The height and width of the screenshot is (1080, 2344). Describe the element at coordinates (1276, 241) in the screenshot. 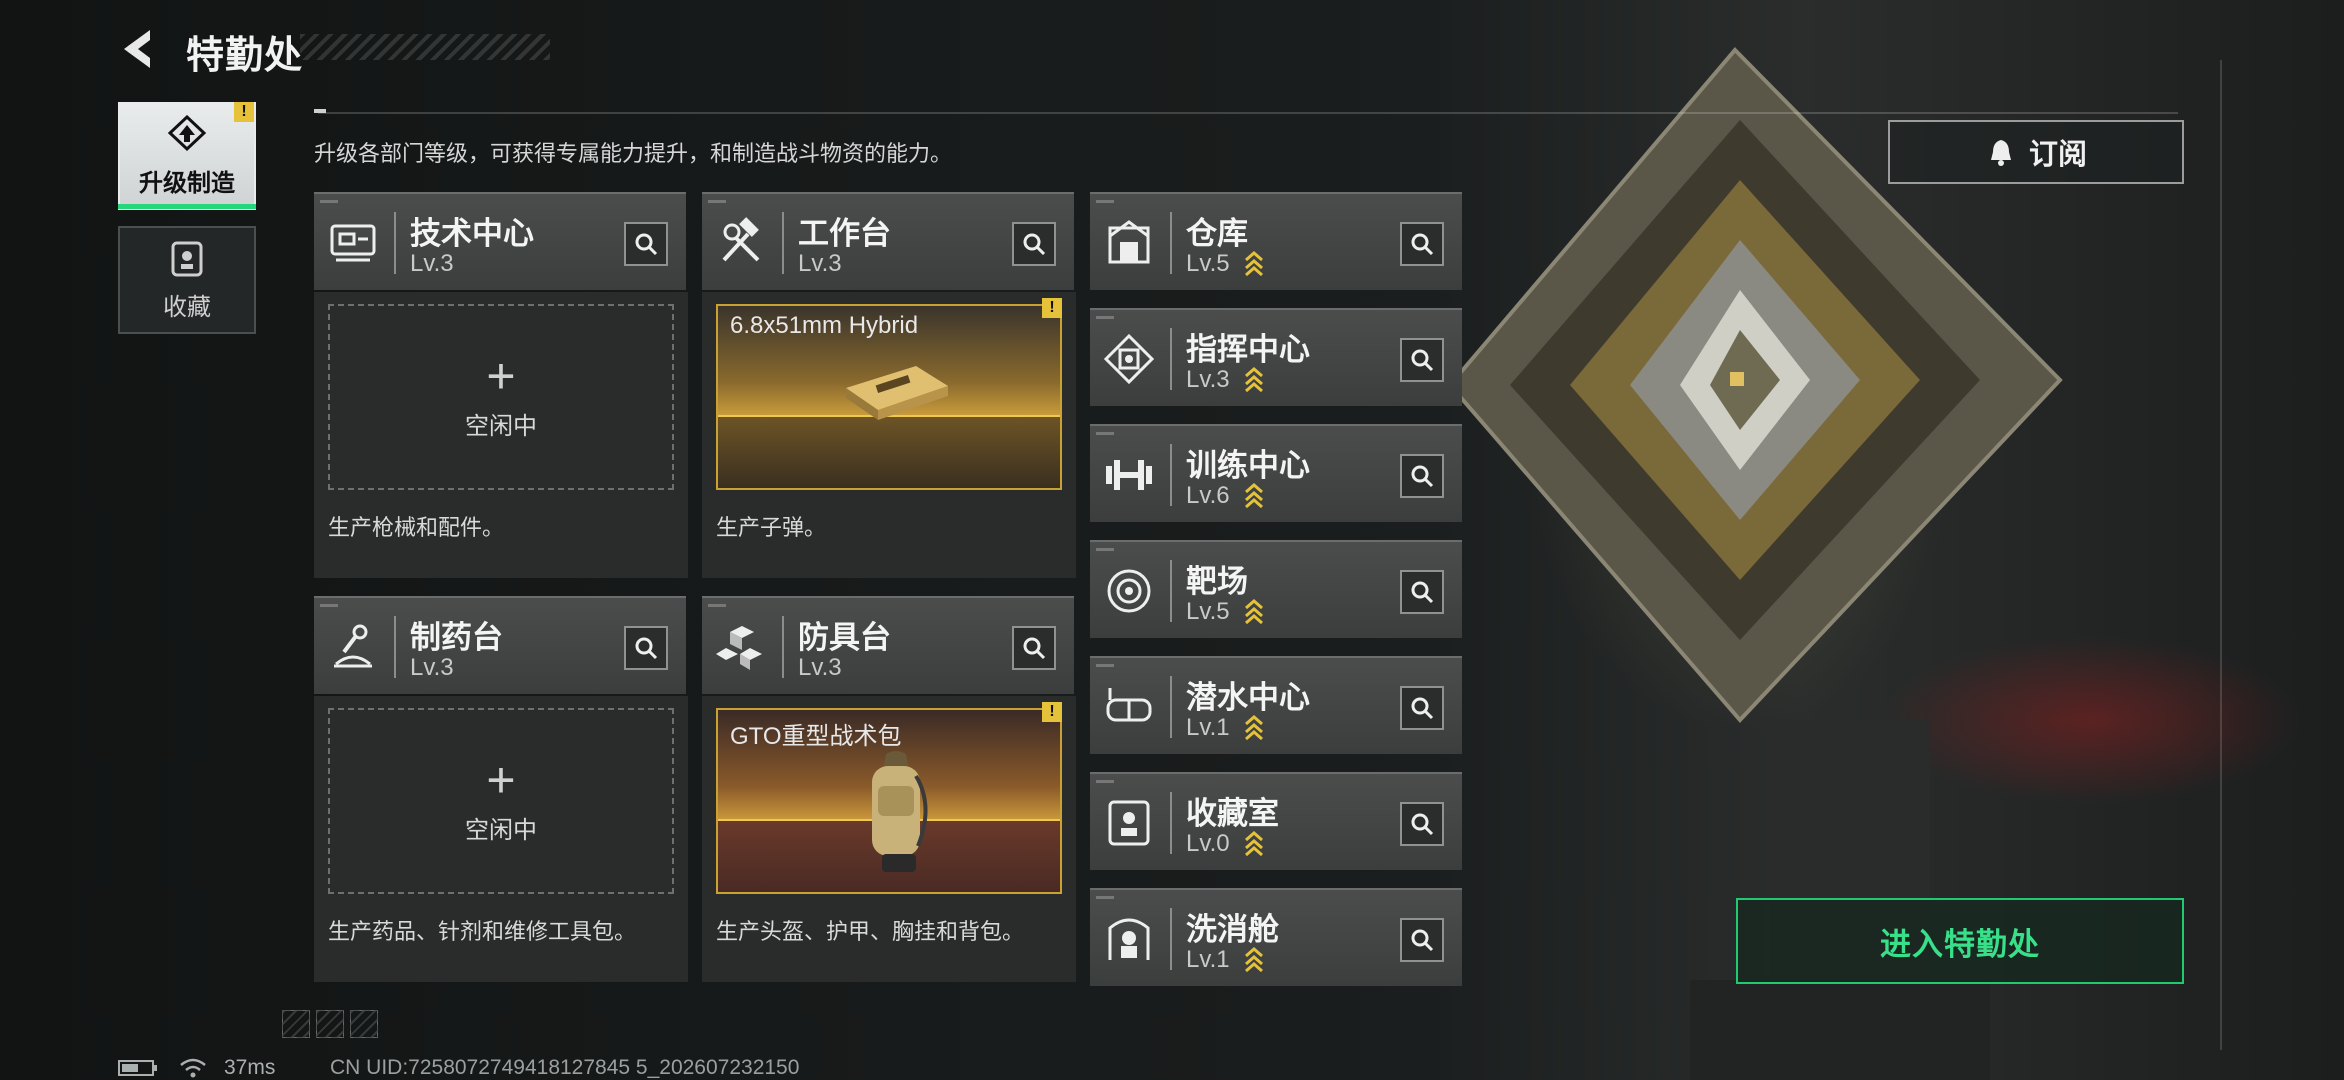

I see `facility-card-warehouse: 仓库 Lv.5` at that location.